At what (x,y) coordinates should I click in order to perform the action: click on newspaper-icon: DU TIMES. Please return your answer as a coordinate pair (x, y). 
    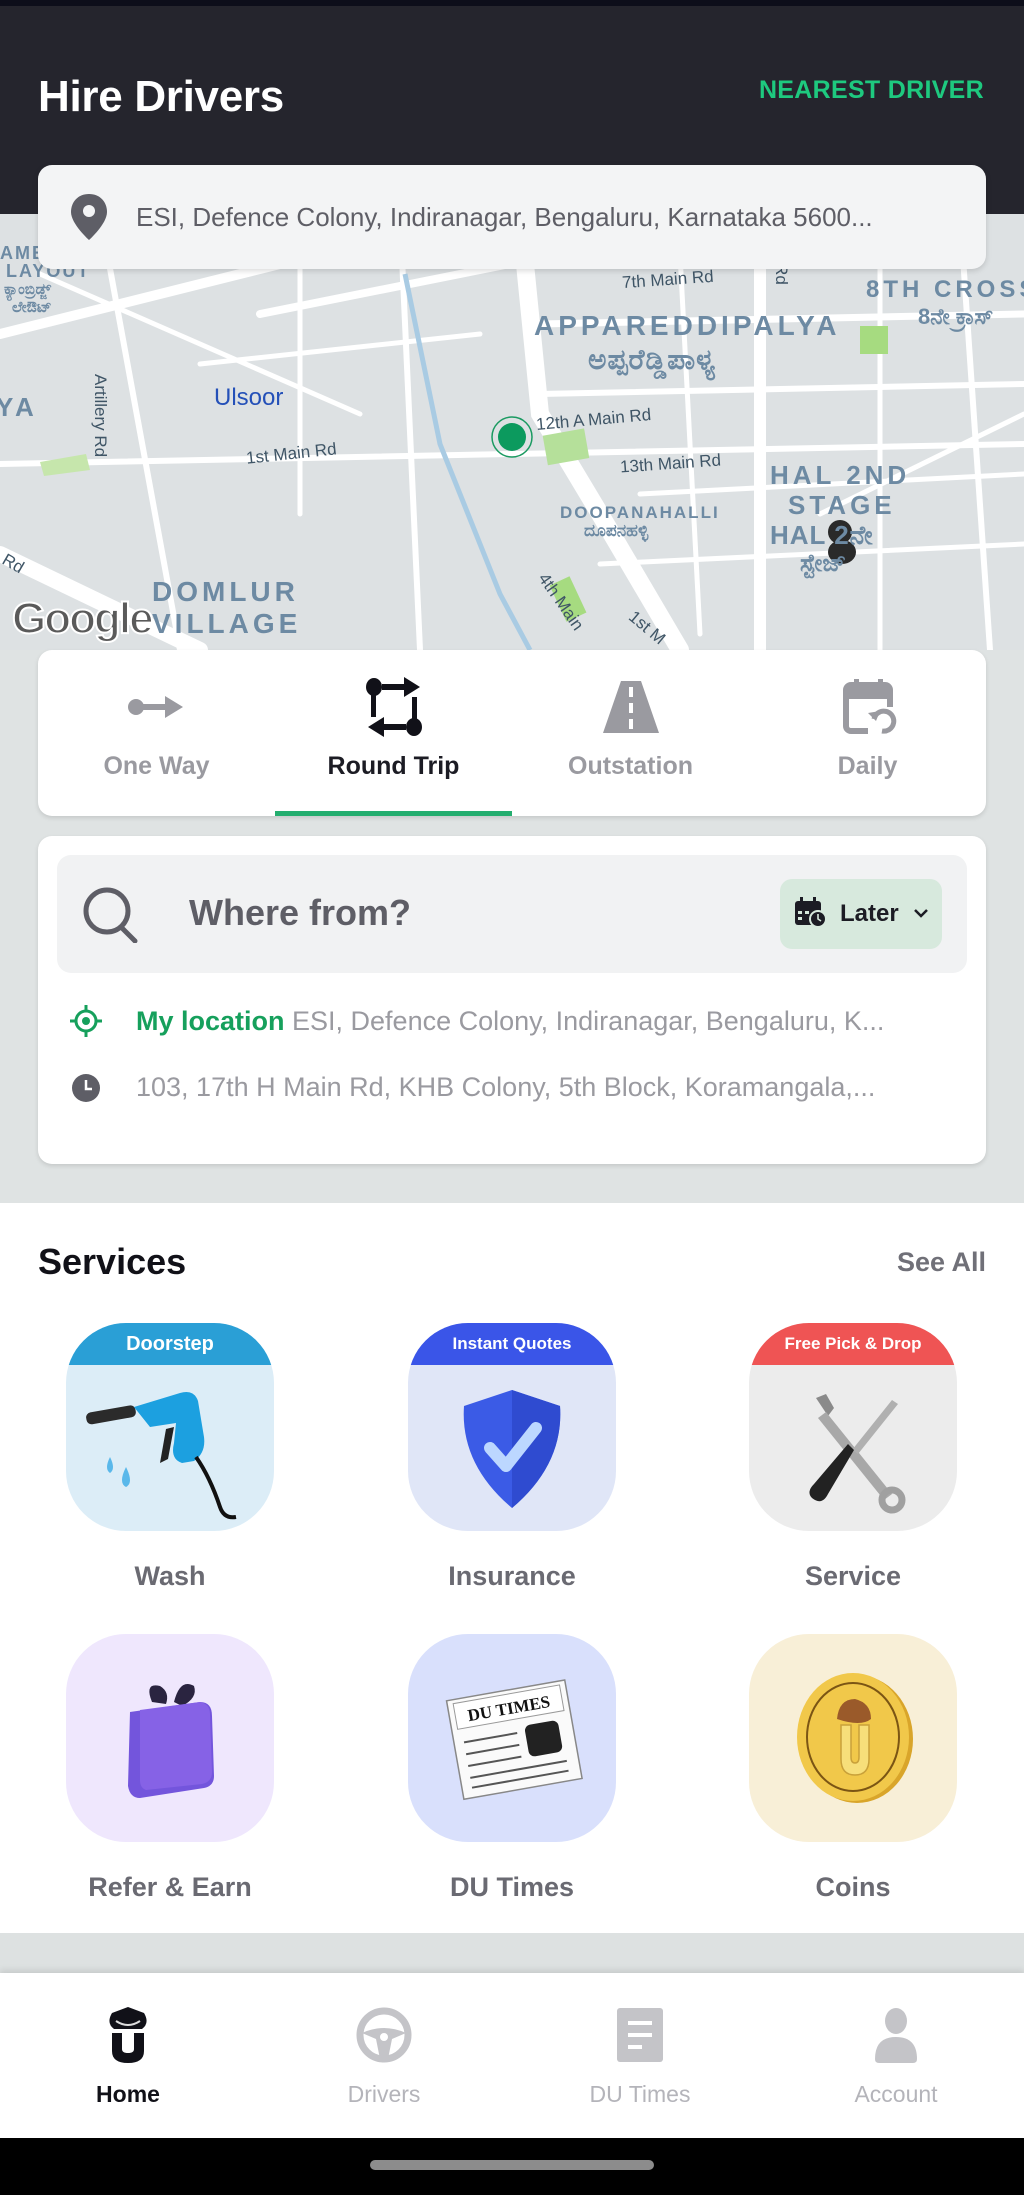
    Looking at the image, I should click on (514, 1740).